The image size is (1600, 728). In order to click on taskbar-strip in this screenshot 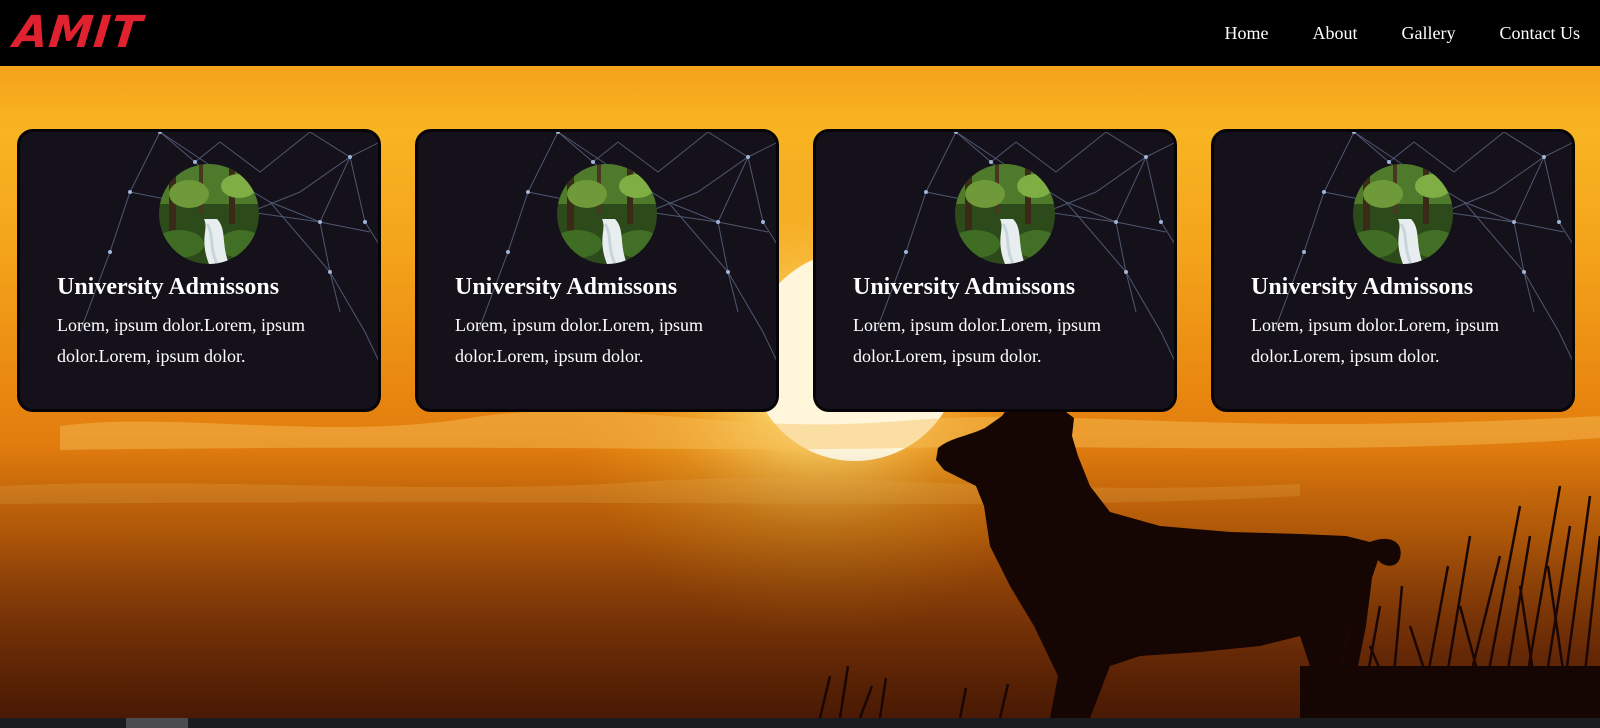, I will do `click(800, 723)`.